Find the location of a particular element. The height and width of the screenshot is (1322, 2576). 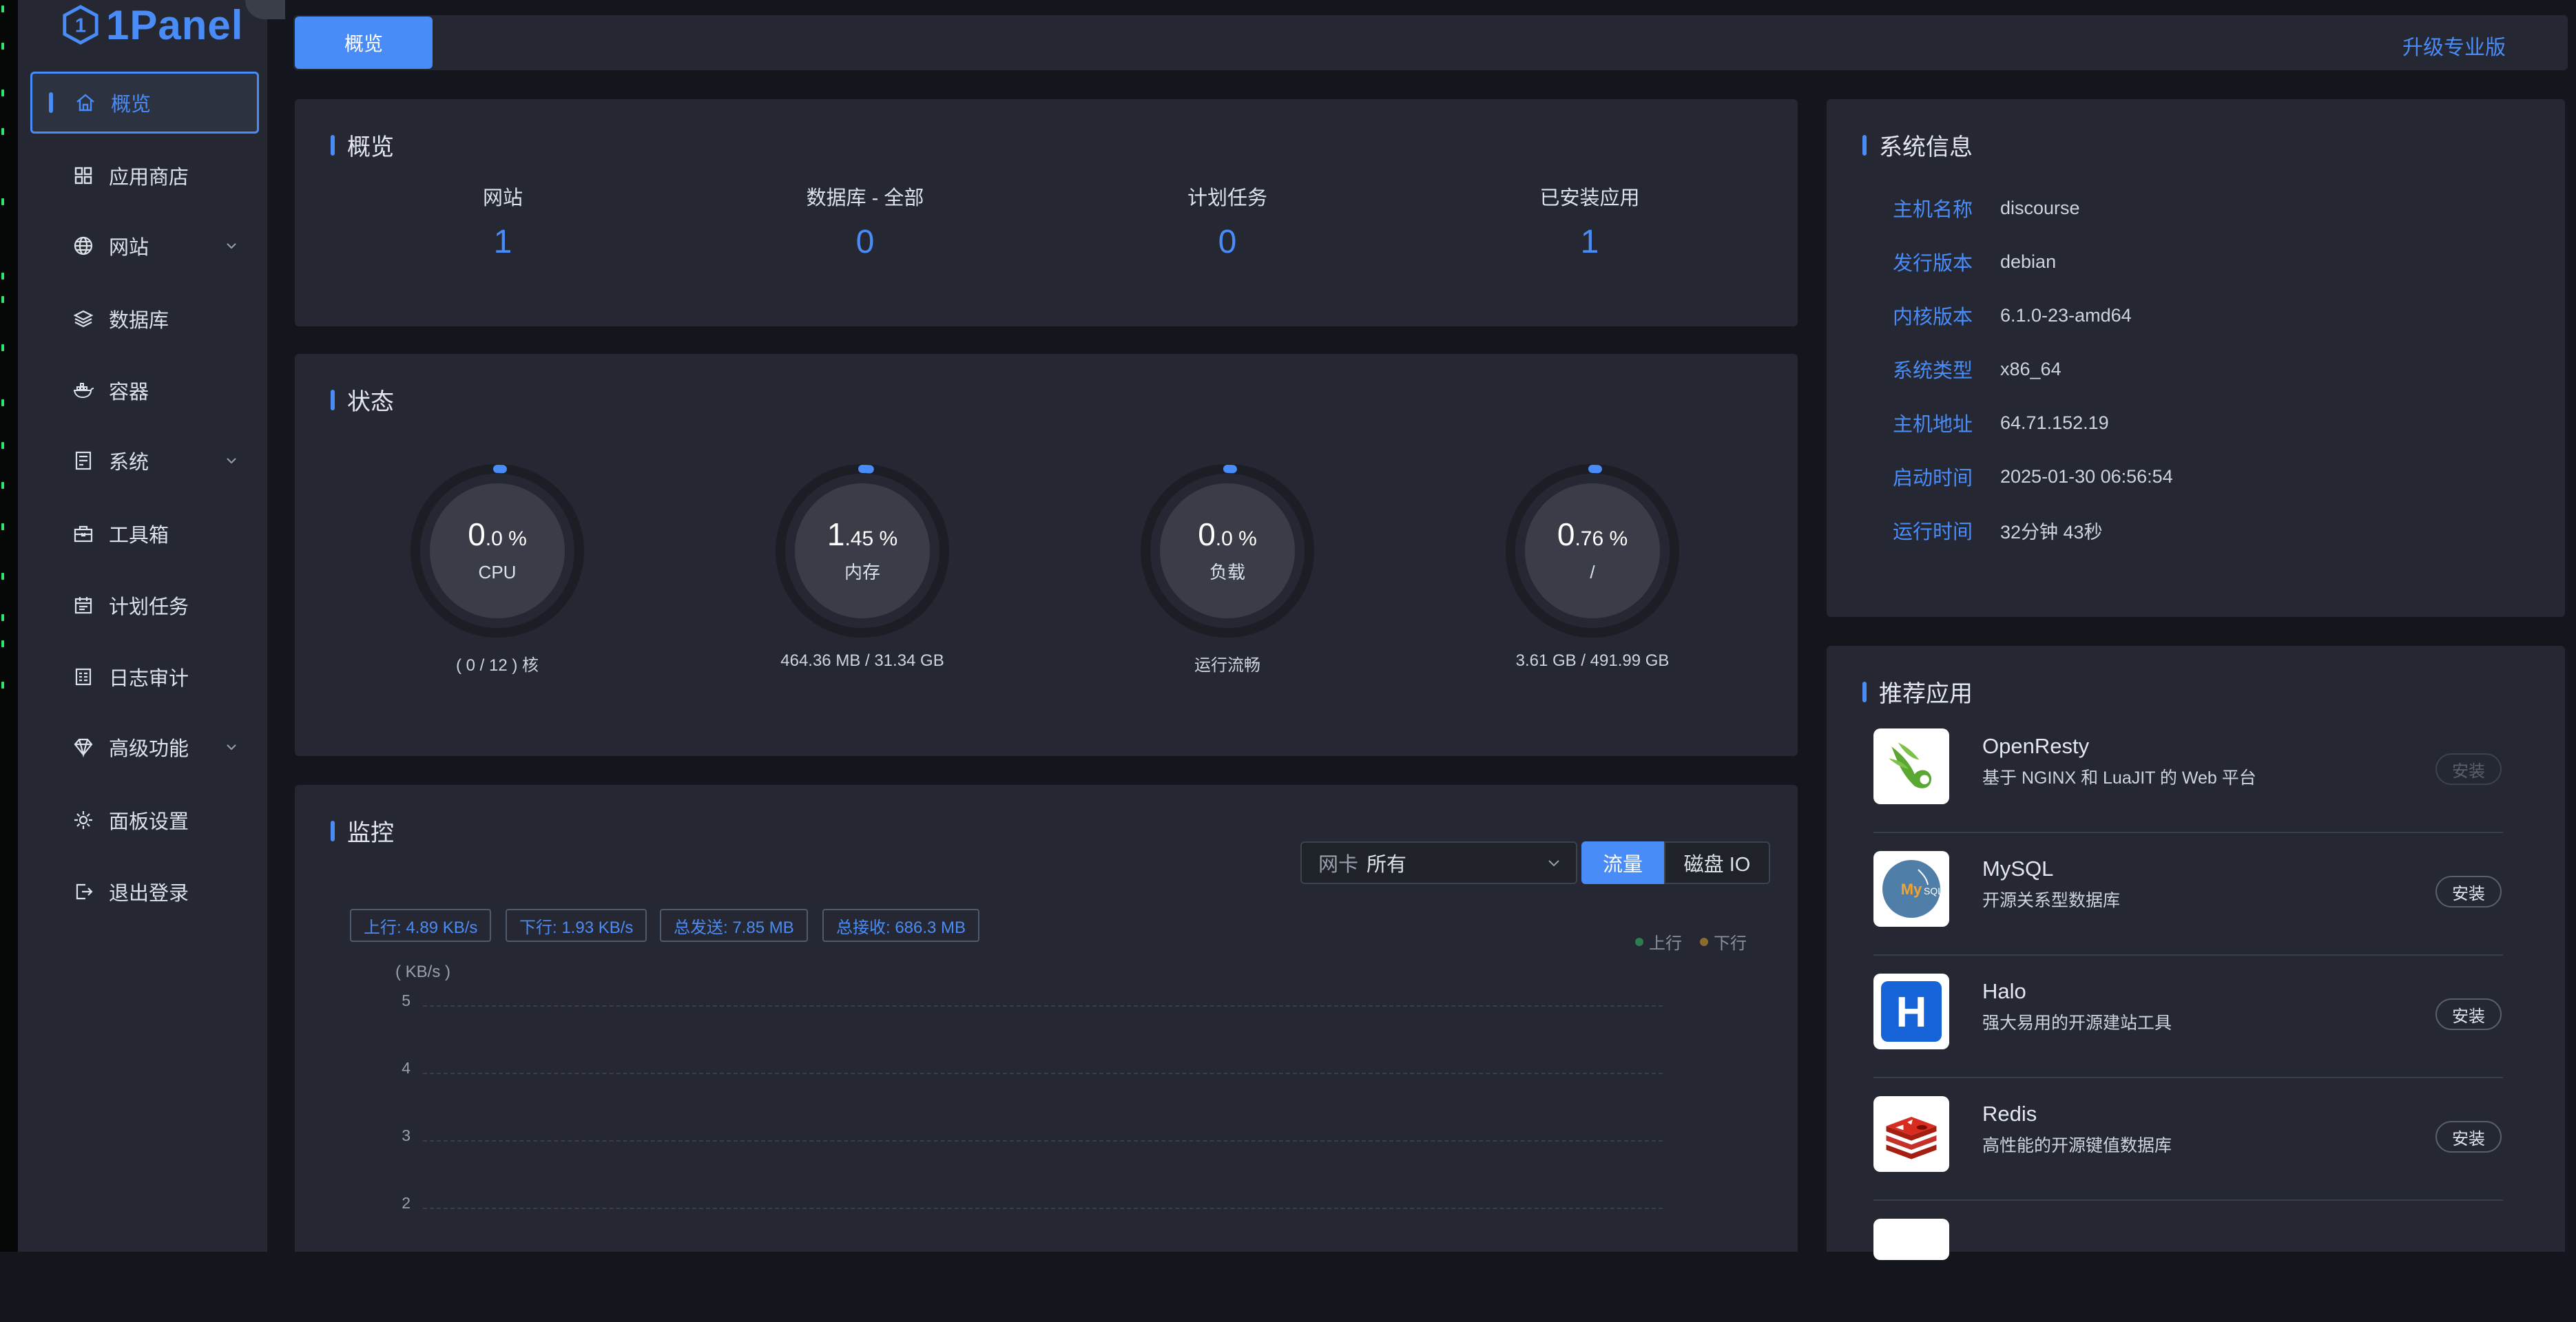

legend-upload: 上行 is located at coordinates (1658, 942).